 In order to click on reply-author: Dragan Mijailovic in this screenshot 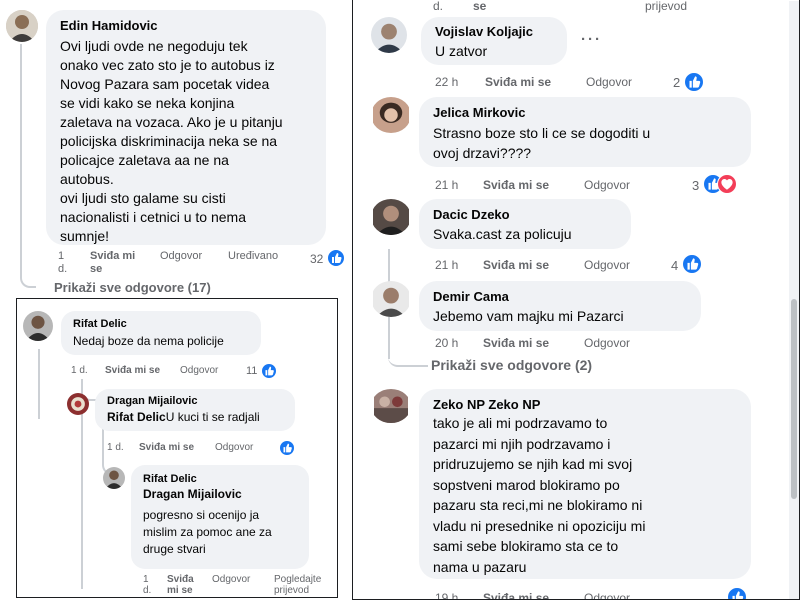, I will do `click(152, 401)`.